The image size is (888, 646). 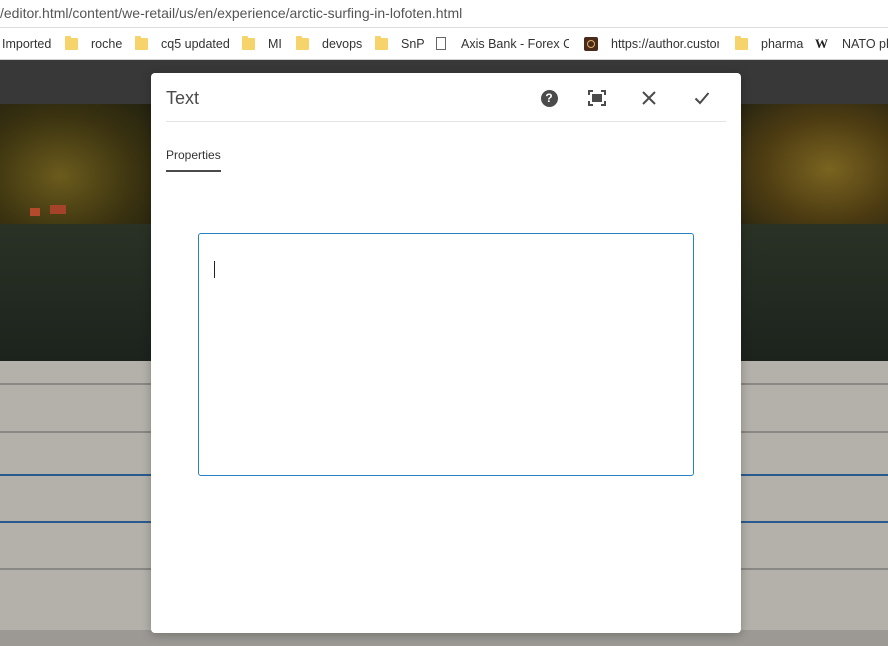 What do you see at coordinates (782, 44) in the screenshot?
I see `bookmark-pharma: pharma` at bounding box center [782, 44].